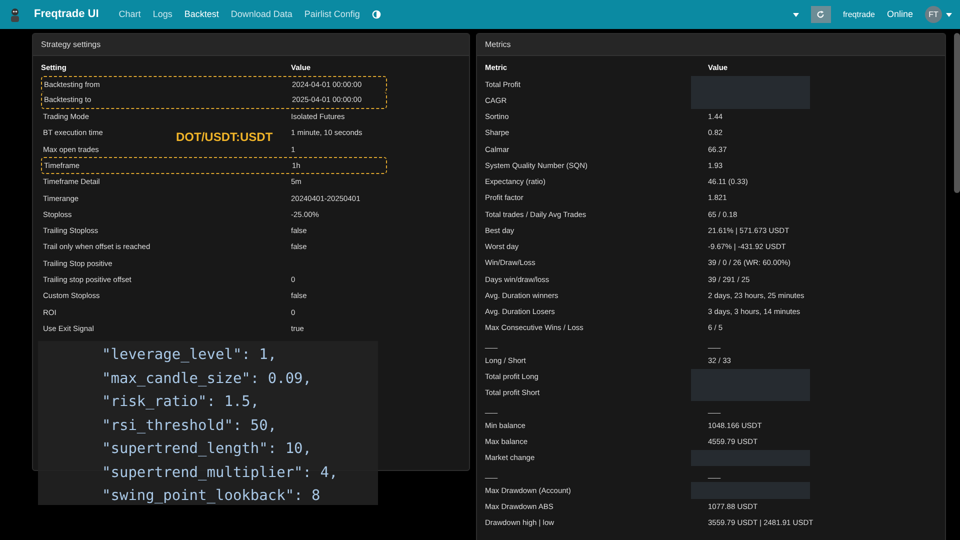 This screenshot has width=960, height=540. I want to click on code-line: "rsi_threshold": 50,, so click(190, 426).